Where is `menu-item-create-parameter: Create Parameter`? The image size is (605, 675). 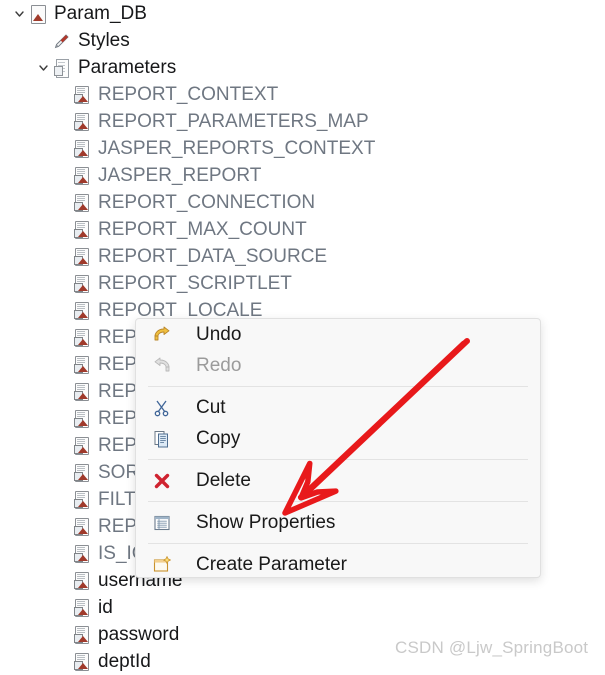 menu-item-create-parameter: Create Parameter is located at coordinates (338, 563).